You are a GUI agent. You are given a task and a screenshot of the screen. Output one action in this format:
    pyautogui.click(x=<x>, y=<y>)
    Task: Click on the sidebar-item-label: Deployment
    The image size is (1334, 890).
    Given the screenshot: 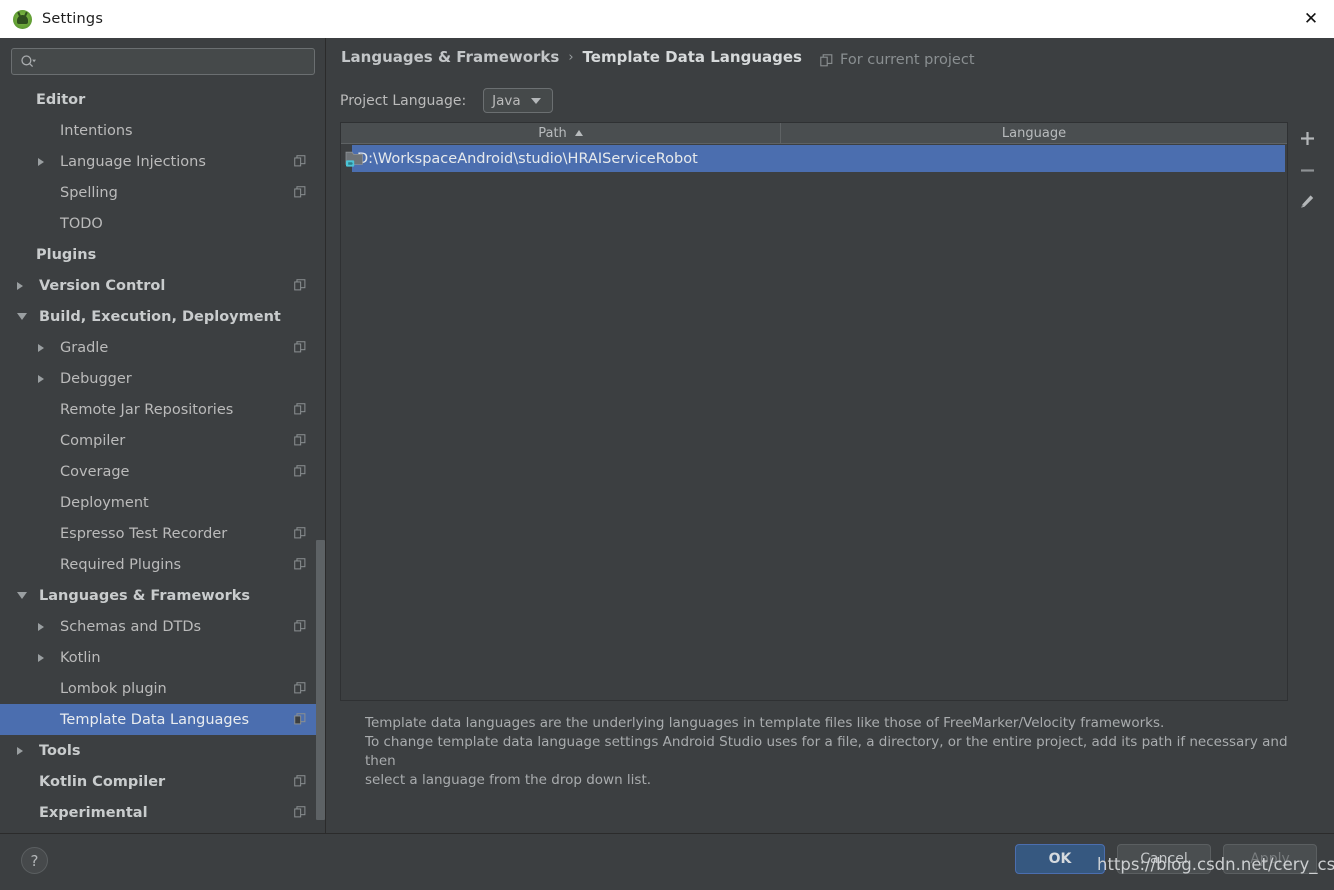 What is the action you would take?
    pyautogui.click(x=104, y=502)
    